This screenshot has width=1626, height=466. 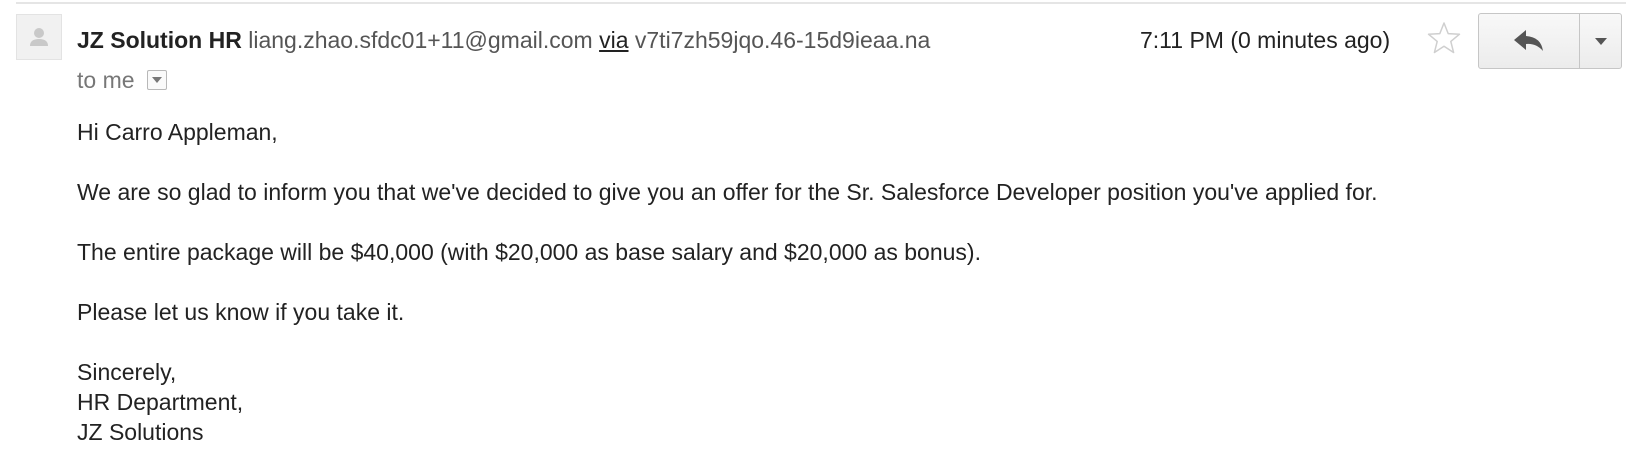 What do you see at coordinates (177, 132) in the screenshot?
I see `greeting: Hi Carro Appleman,` at bounding box center [177, 132].